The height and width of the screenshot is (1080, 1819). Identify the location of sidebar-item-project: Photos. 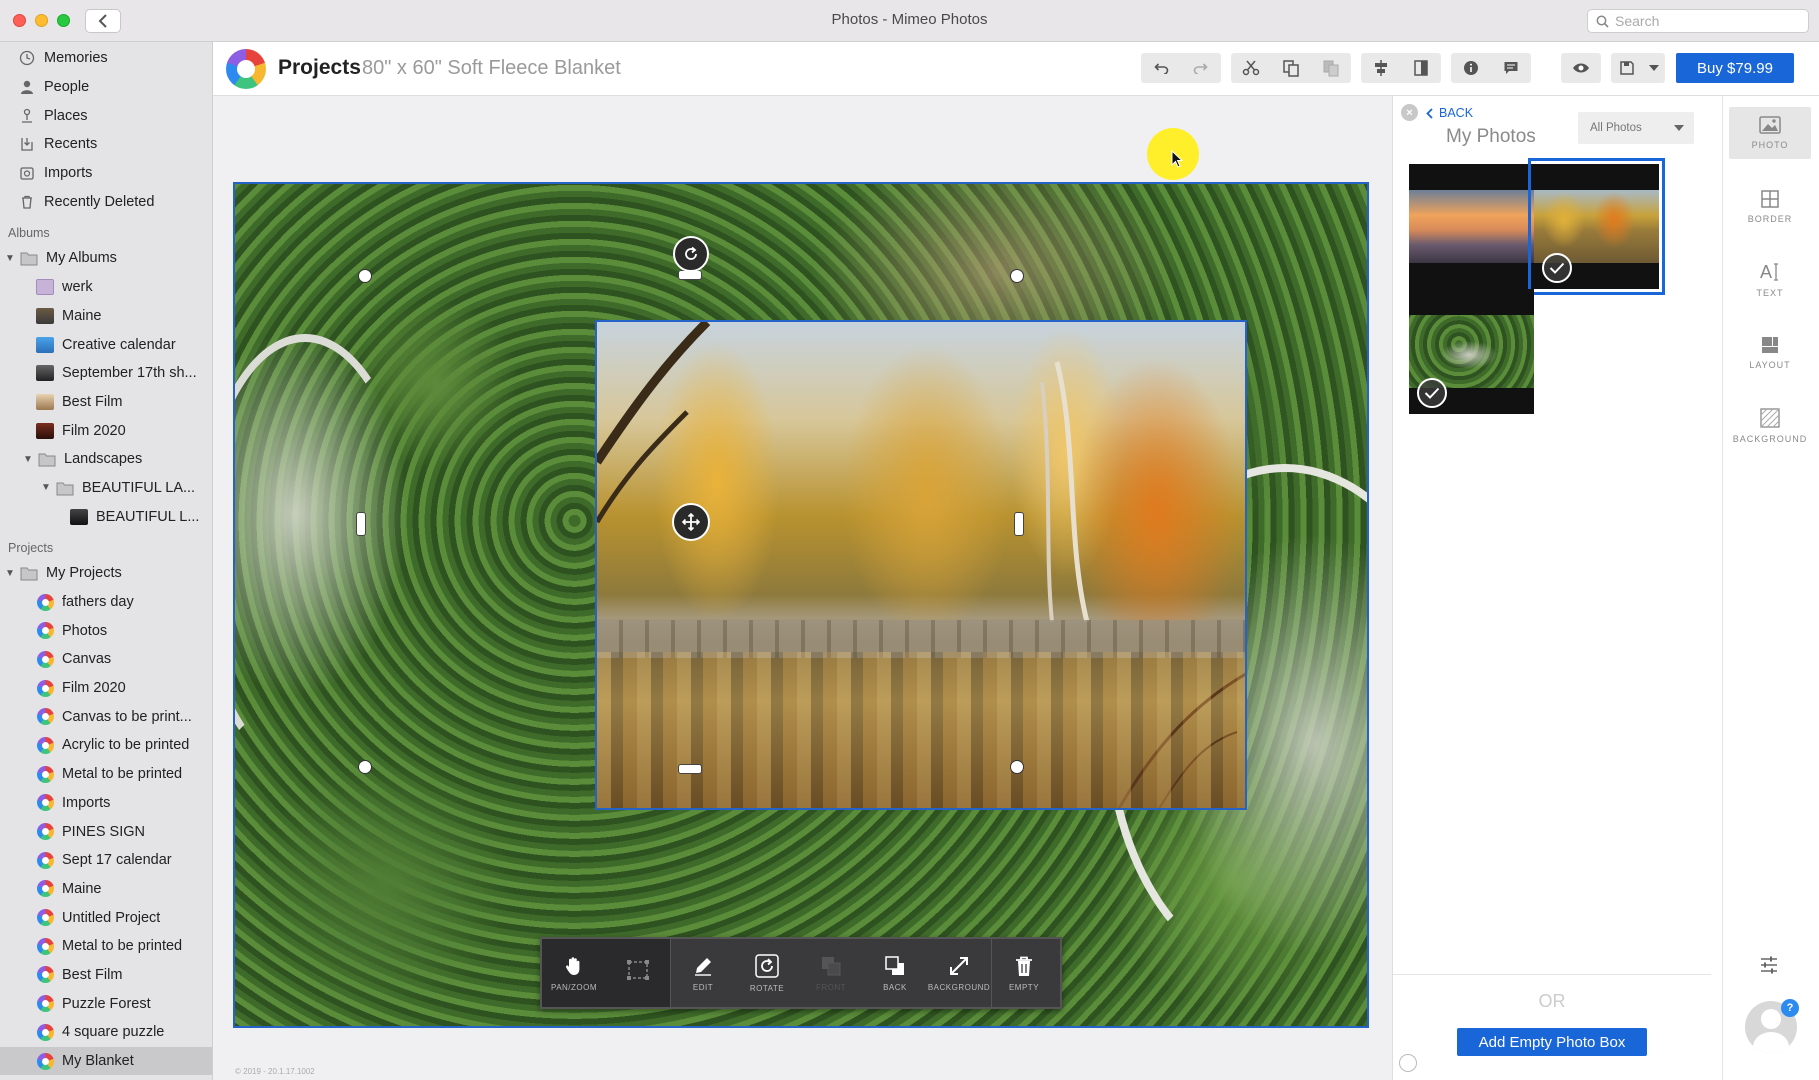
(106, 630).